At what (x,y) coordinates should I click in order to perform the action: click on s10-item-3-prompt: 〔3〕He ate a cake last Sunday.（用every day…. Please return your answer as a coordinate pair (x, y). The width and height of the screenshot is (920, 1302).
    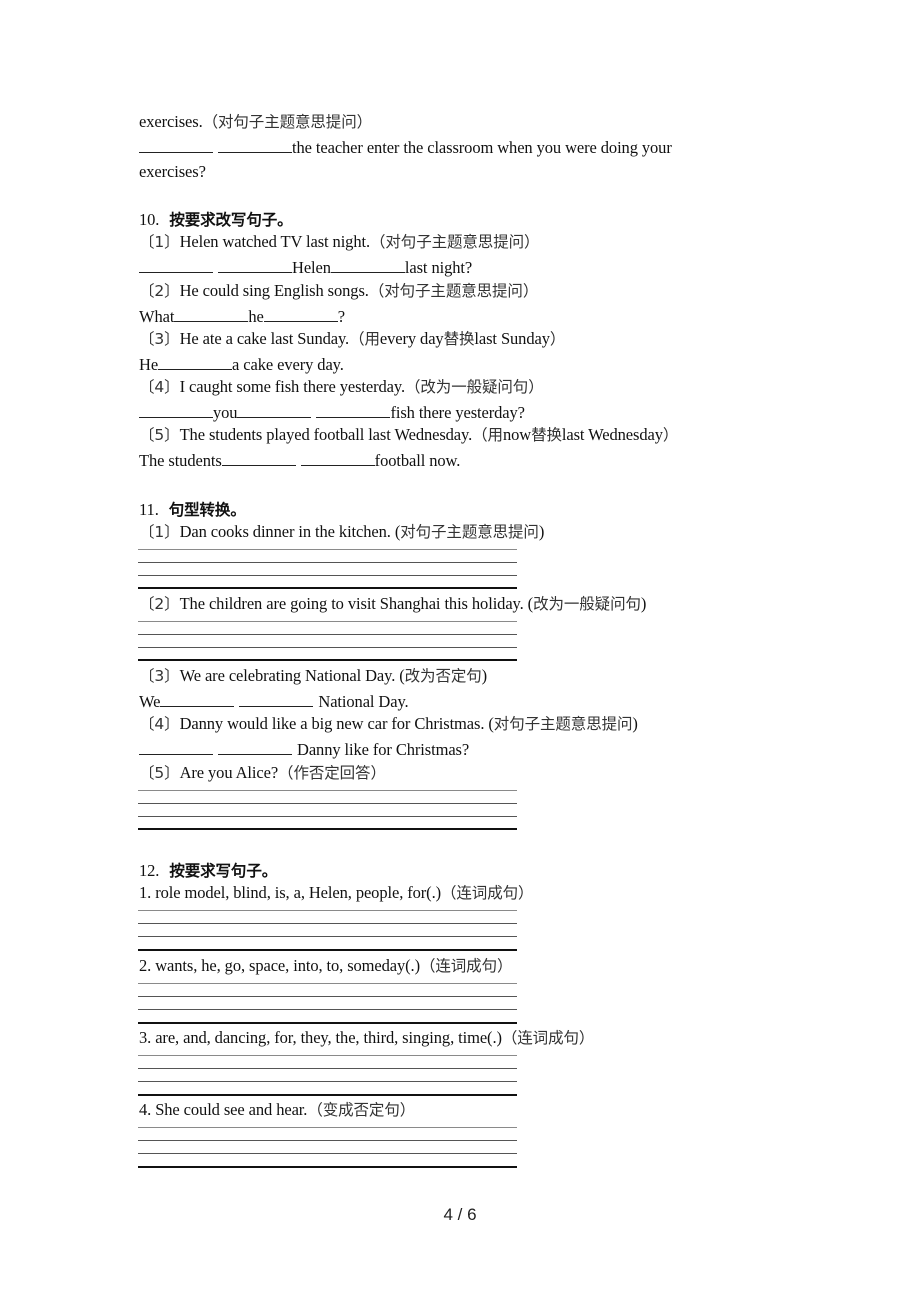
    Looking at the image, I should click on (352, 339).